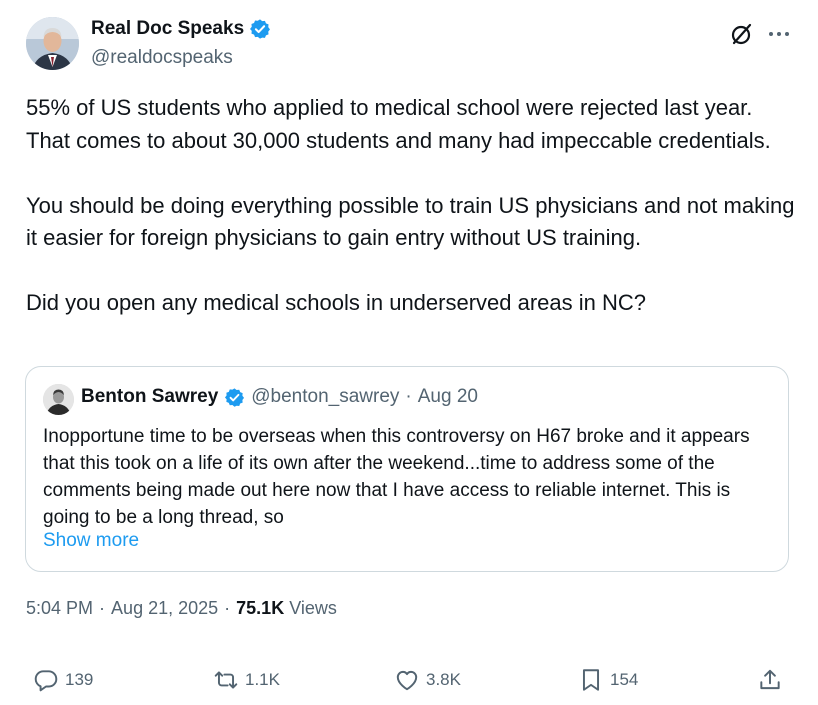 The width and height of the screenshot is (818, 705). I want to click on share-button, so click(770, 680).